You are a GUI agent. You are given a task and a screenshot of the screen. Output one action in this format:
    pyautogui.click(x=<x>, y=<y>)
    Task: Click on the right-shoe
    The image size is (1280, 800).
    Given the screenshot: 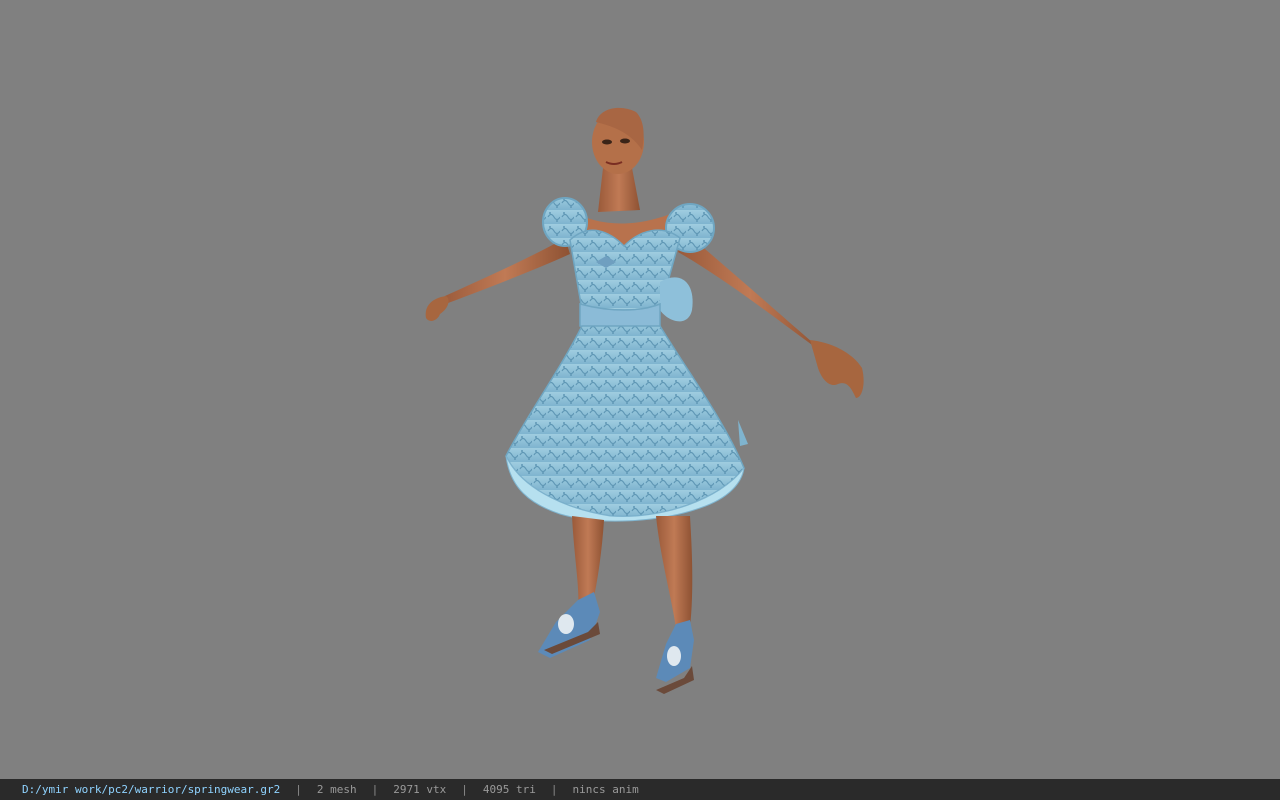 What is the action you would take?
    pyautogui.click(x=675, y=657)
    